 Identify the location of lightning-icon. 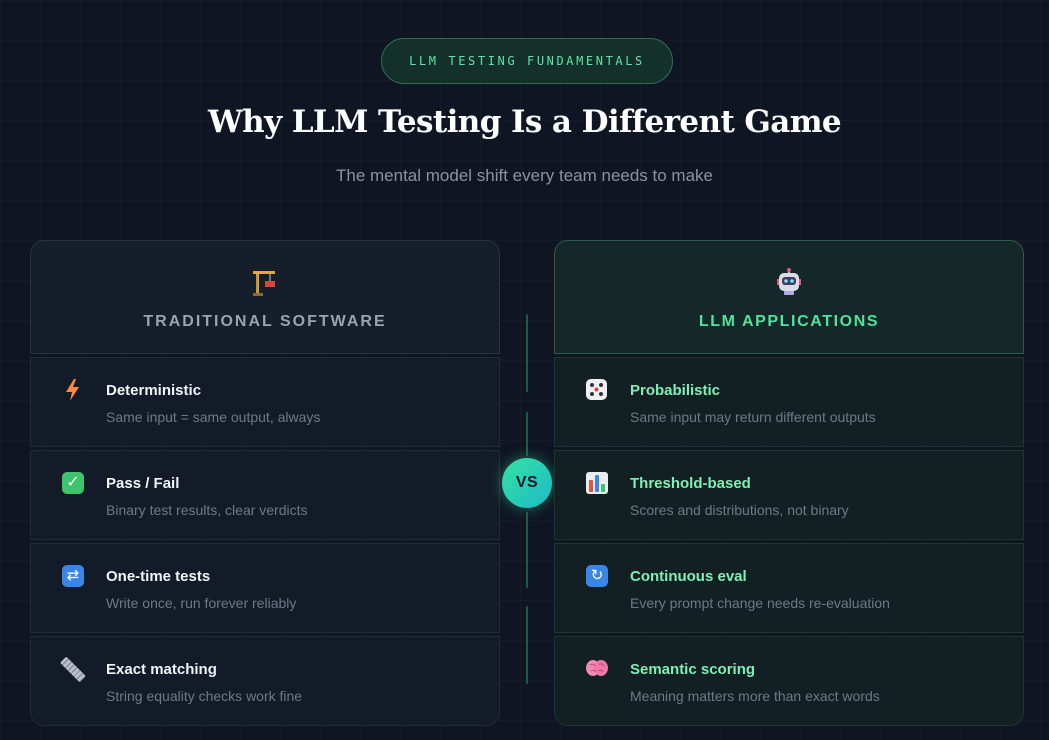
(73, 390).